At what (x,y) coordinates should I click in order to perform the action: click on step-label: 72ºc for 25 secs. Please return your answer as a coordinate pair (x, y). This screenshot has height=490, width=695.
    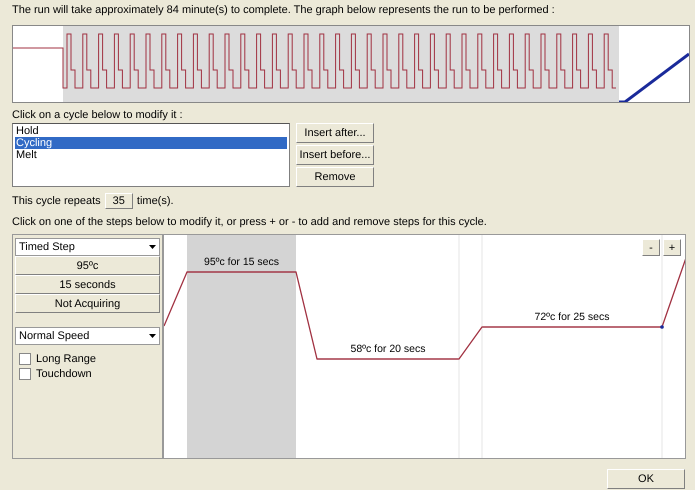
    Looking at the image, I should click on (572, 317).